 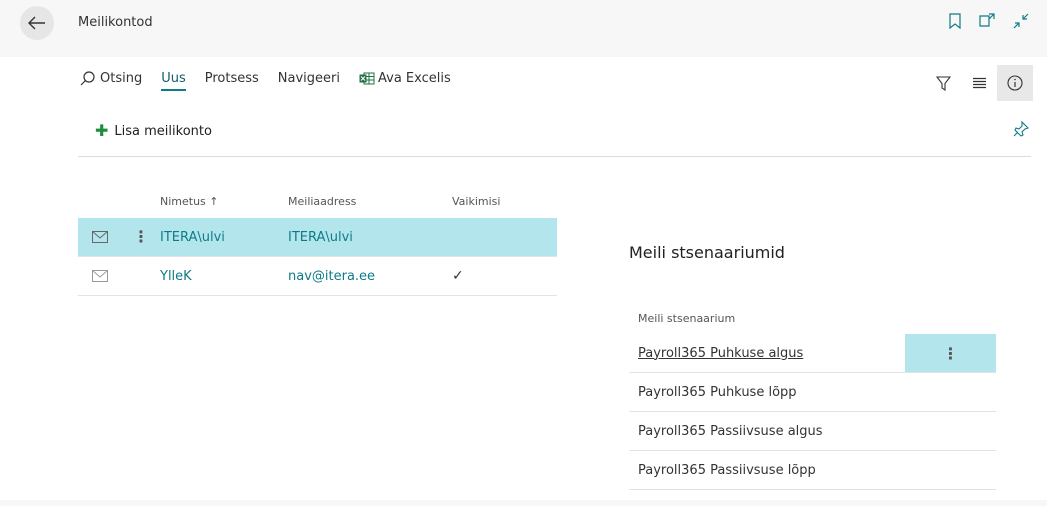 I want to click on scenario-label: Payroll365 Puhkuse algus, so click(x=720, y=353).